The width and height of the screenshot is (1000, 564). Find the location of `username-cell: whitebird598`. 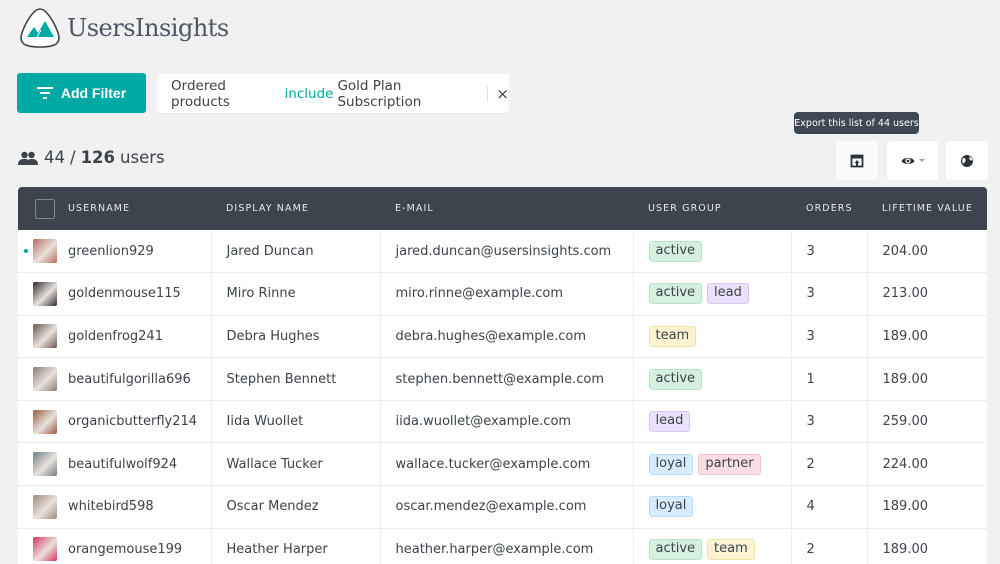

username-cell: whitebird598 is located at coordinates (115, 507).